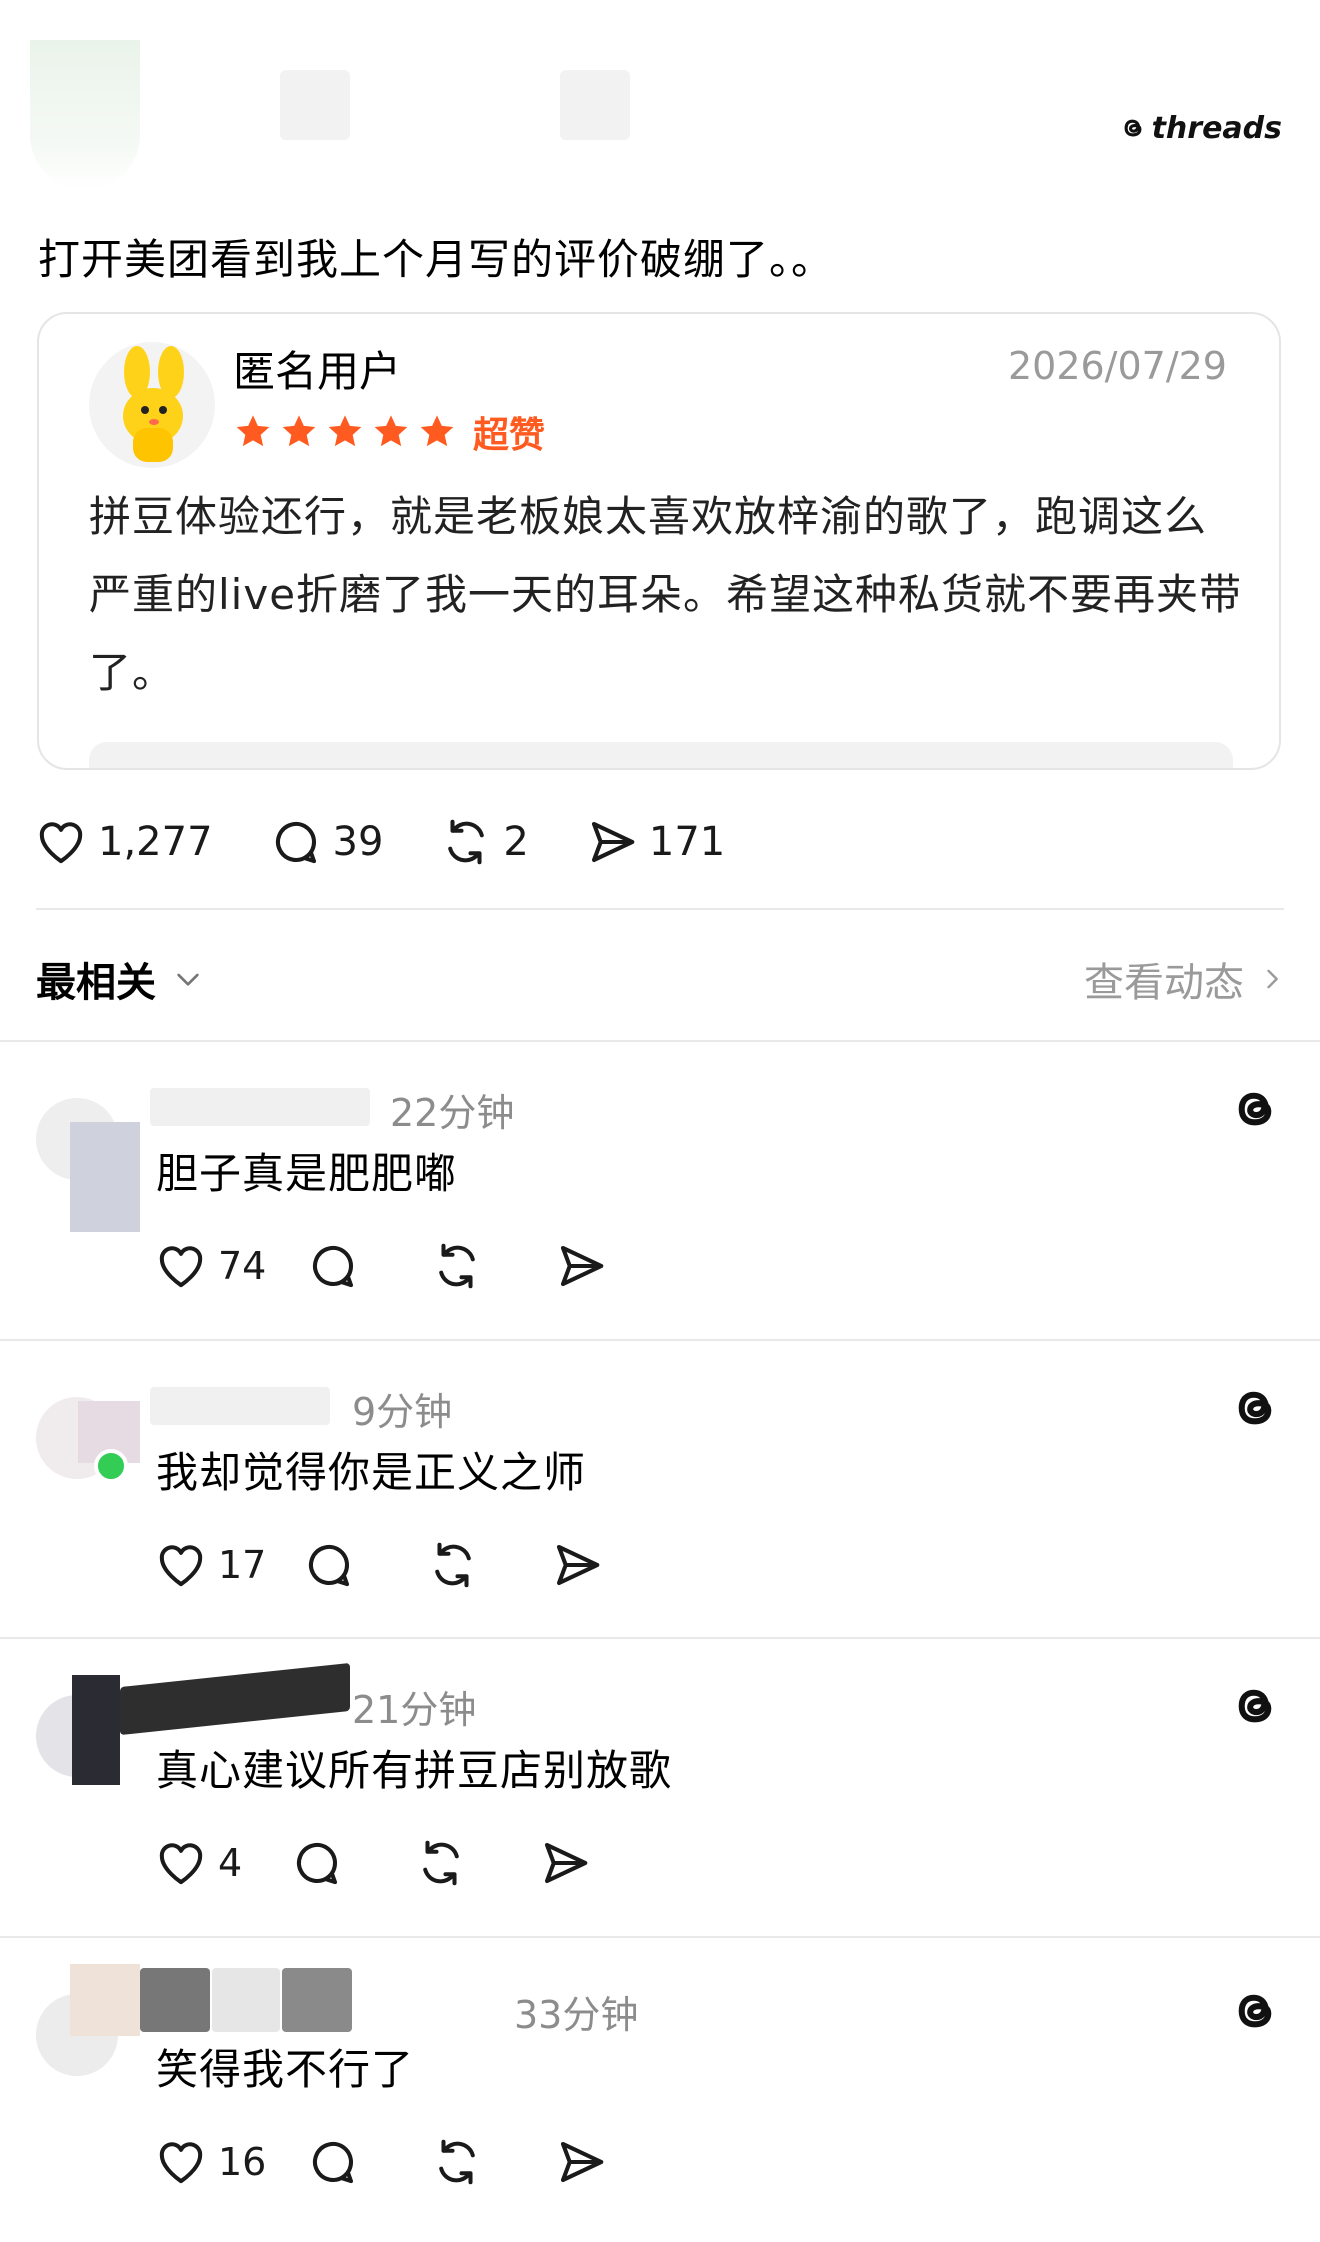 The image size is (1320, 2242). Describe the element at coordinates (373, 1863) in the screenshot. I see `comment-action-bar: 4` at that location.